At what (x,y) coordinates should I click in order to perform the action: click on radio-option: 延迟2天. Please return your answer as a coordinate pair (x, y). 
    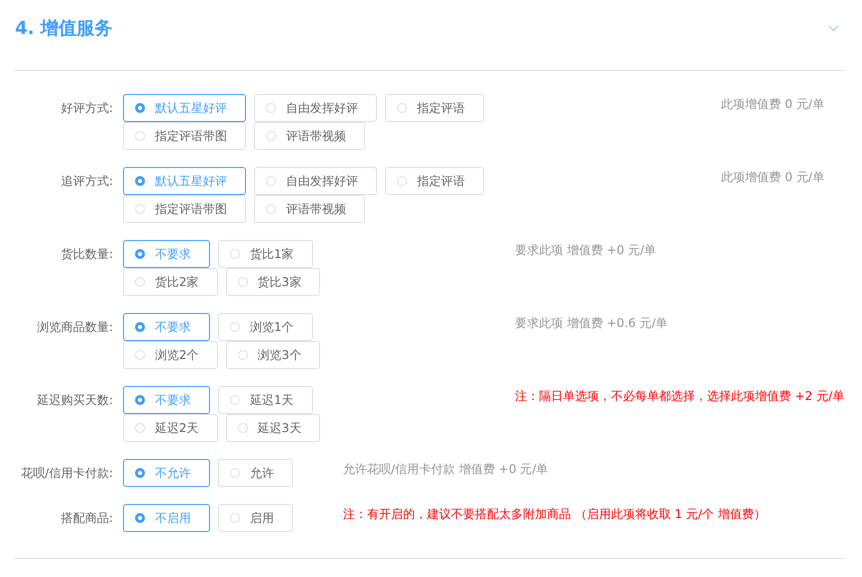
    Looking at the image, I should click on (170, 428).